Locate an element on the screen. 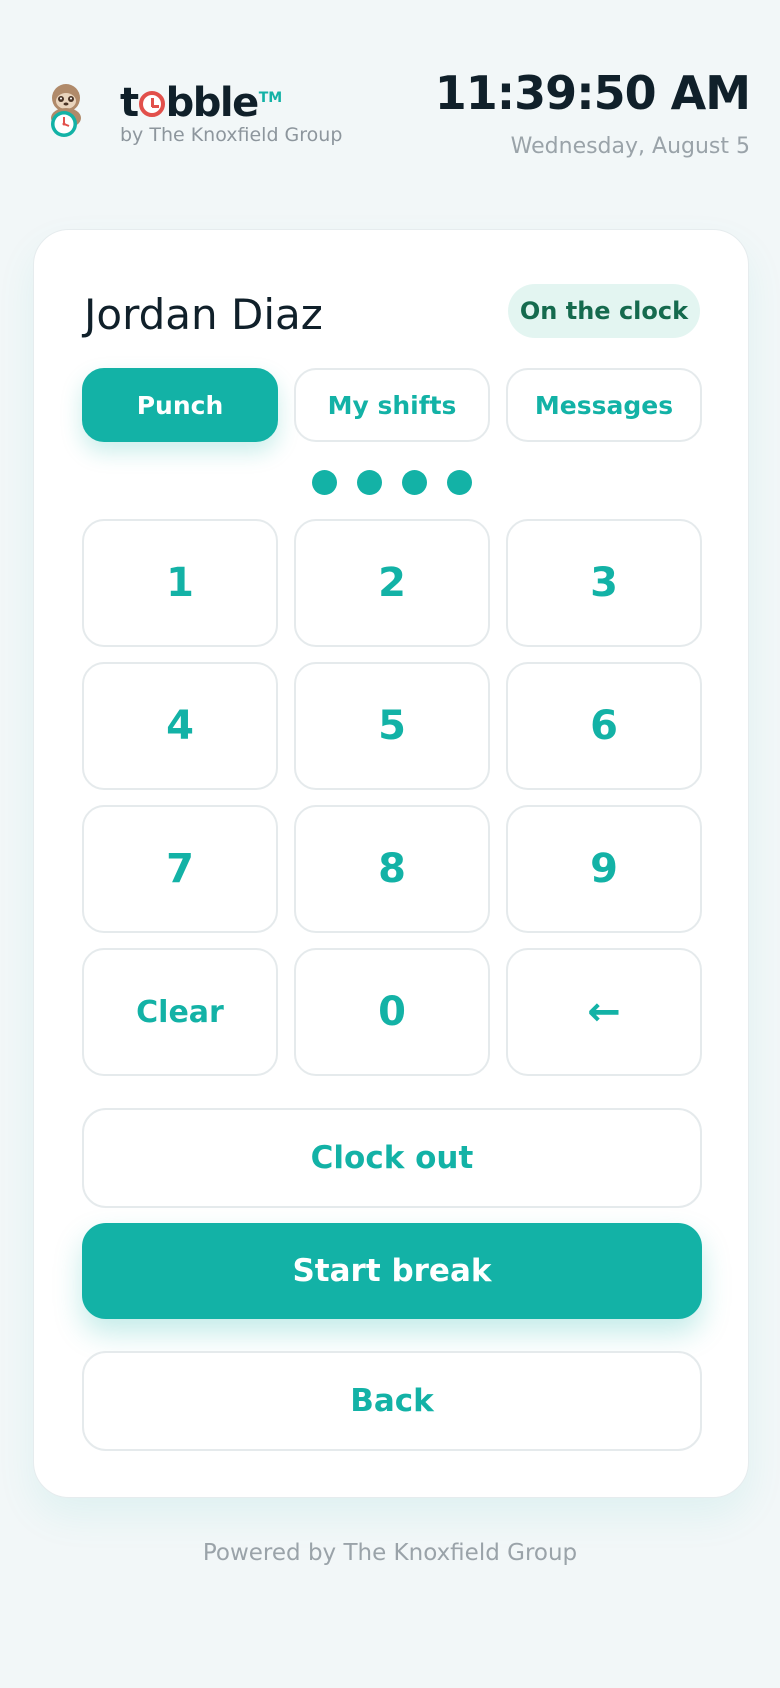  tab-my-shifts: My shifts is located at coordinates (392, 405).